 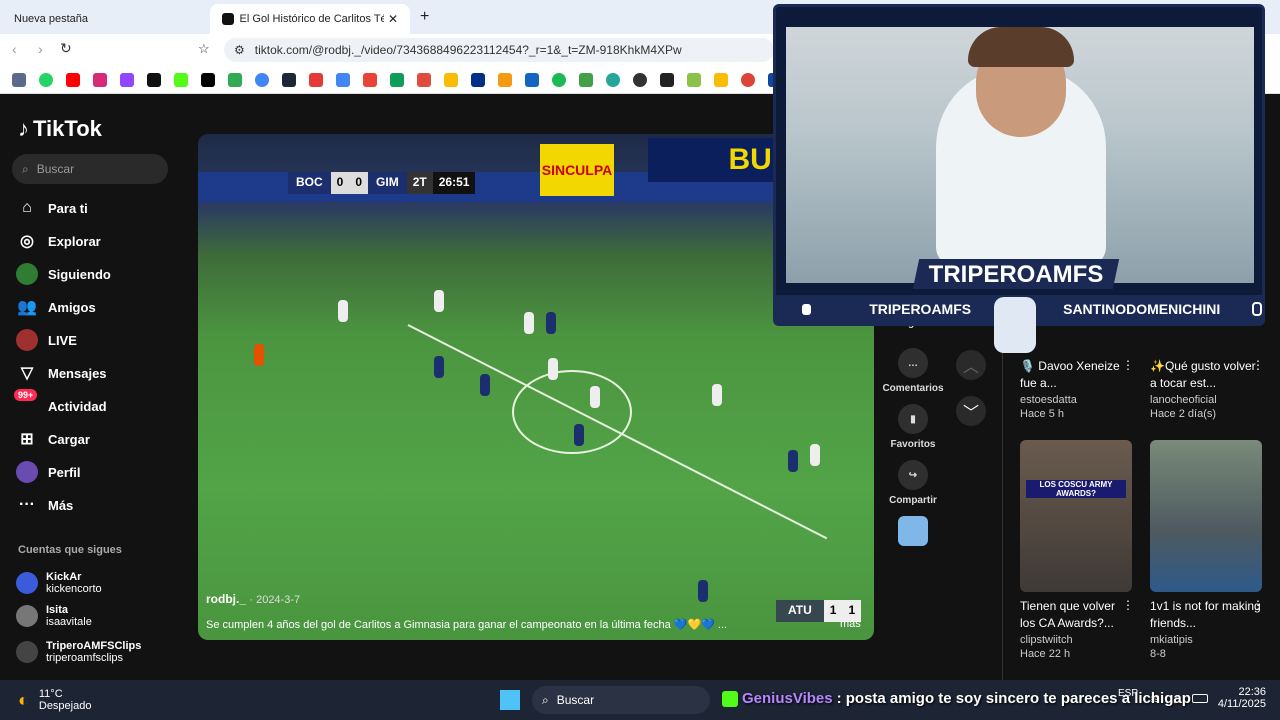 I want to click on away-team: GIM, so click(x=387, y=183).